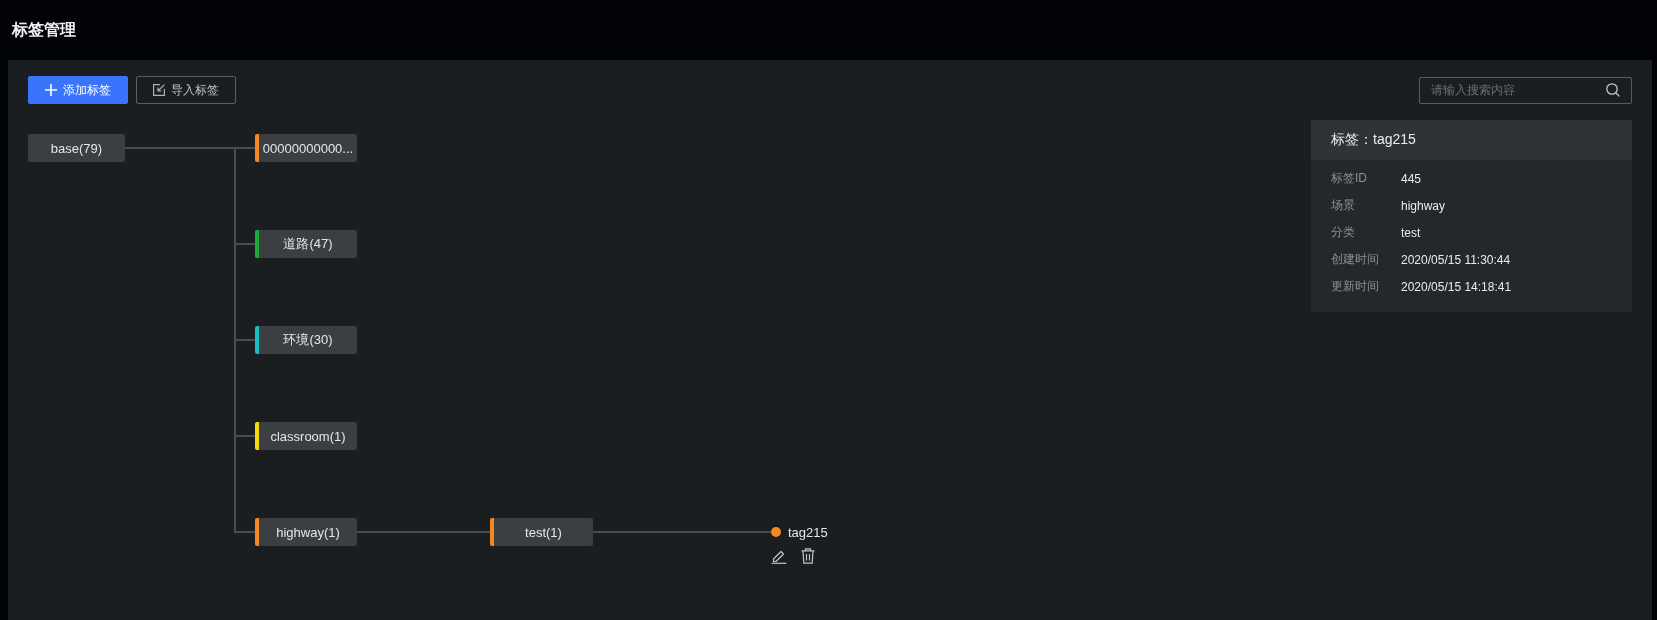  I want to click on delete-icon, so click(808, 556).